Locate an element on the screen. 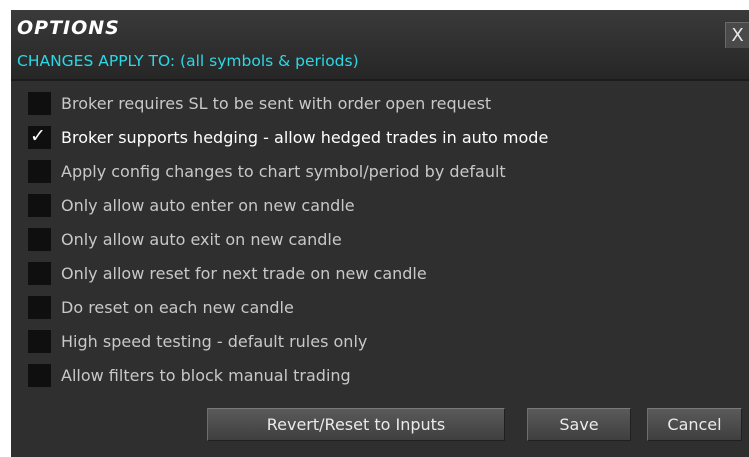 The height and width of the screenshot is (457, 749). option-label: Do reset on each new candle is located at coordinates (177, 307).